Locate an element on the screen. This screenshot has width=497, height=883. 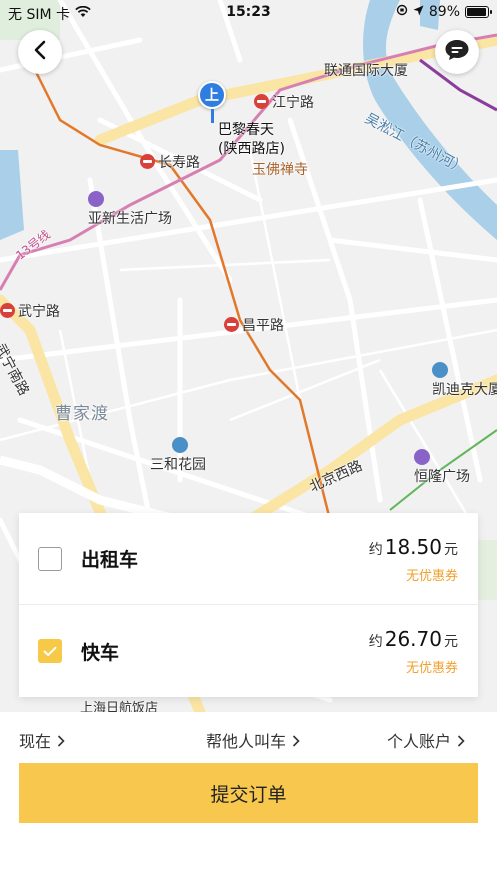
map-label-changshou-road: 长寿路 is located at coordinates (170, 162).